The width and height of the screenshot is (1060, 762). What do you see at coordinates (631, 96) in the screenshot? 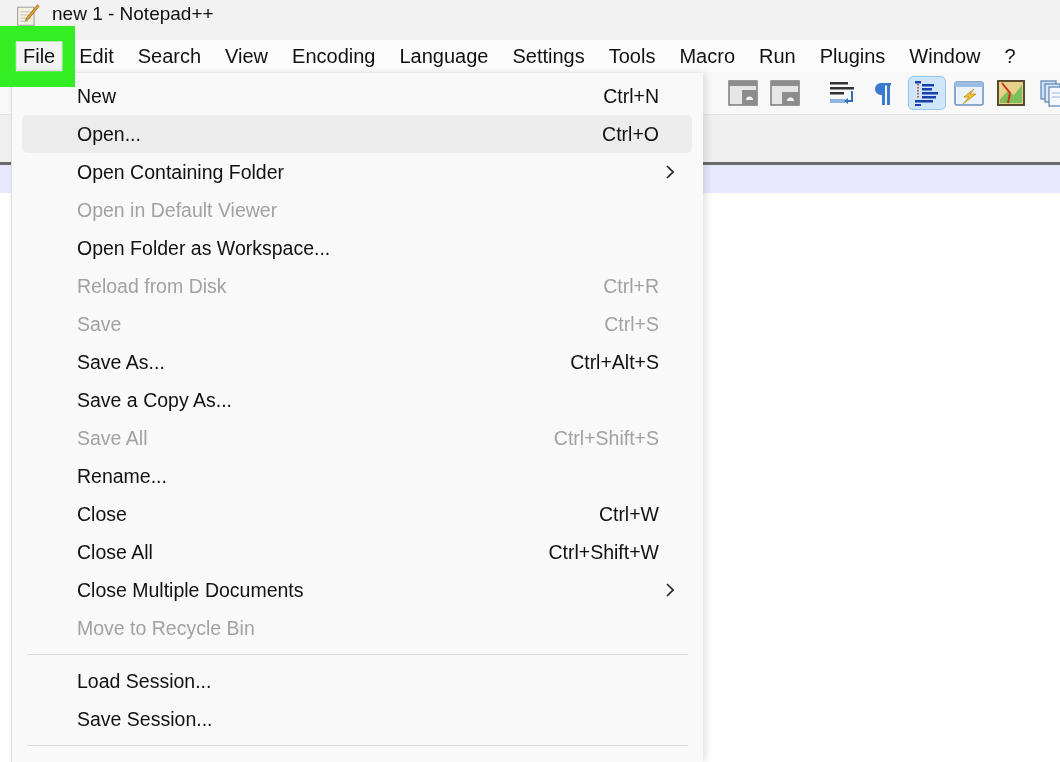
I see `shortcut-label: Ctrl+N` at bounding box center [631, 96].